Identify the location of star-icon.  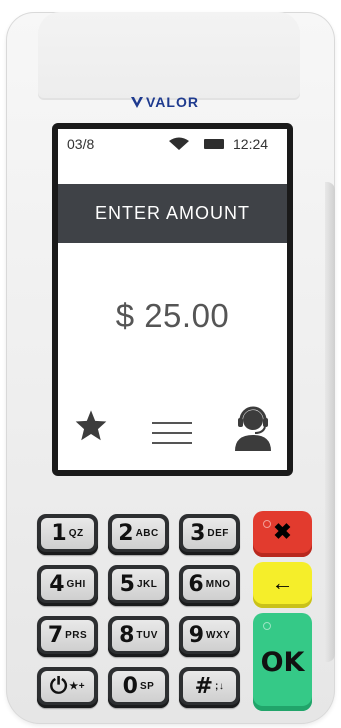
(91, 425).